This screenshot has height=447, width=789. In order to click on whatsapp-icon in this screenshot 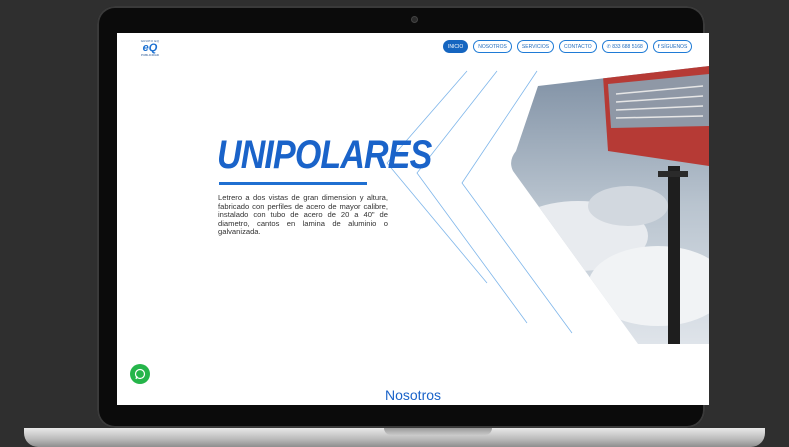, I will do `click(140, 374)`.